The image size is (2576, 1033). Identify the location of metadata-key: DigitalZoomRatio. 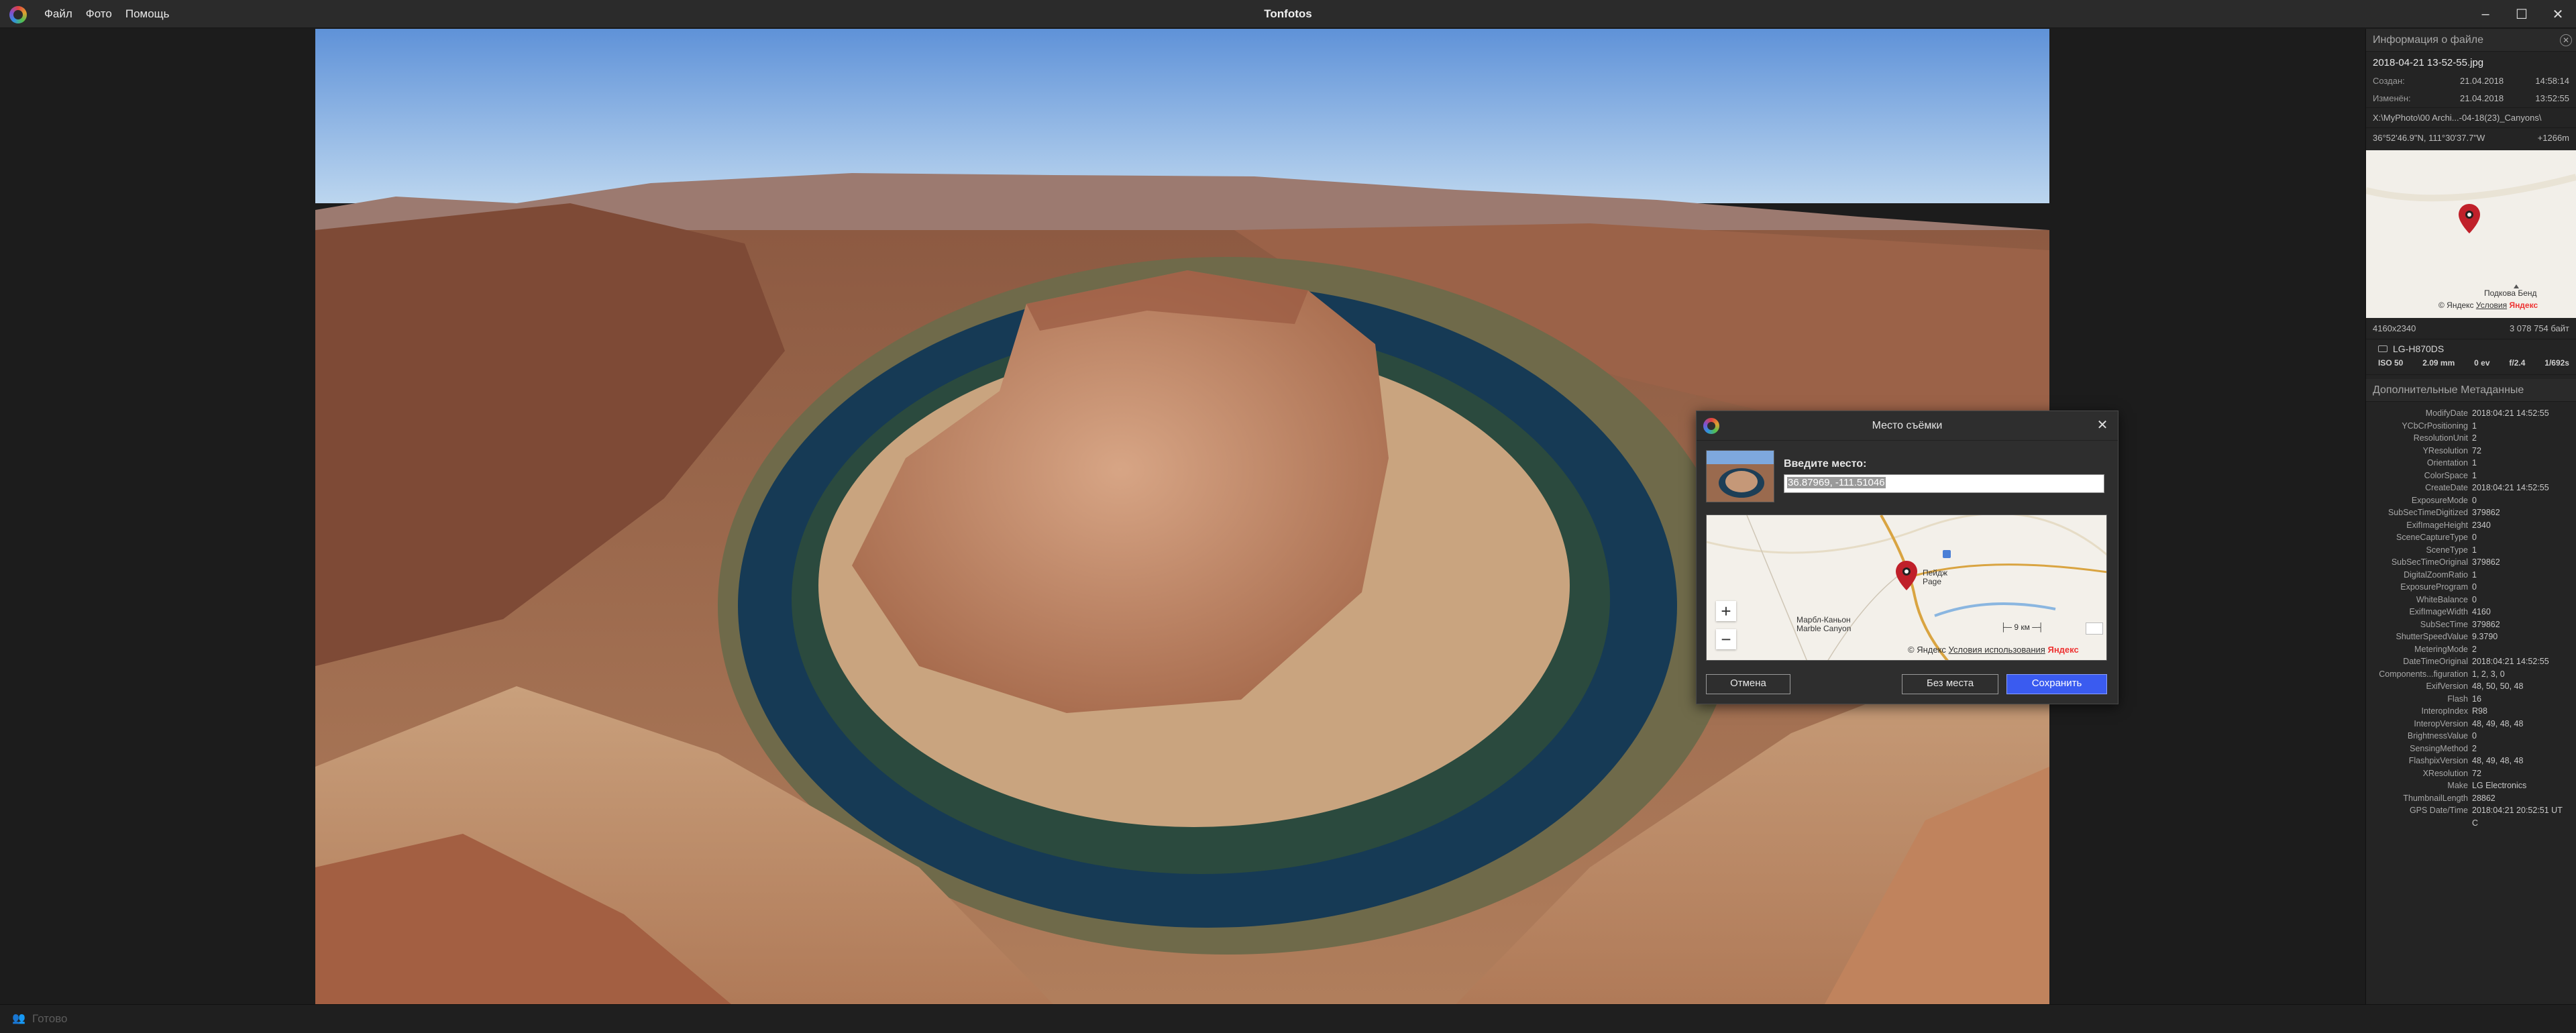
(2436, 574).